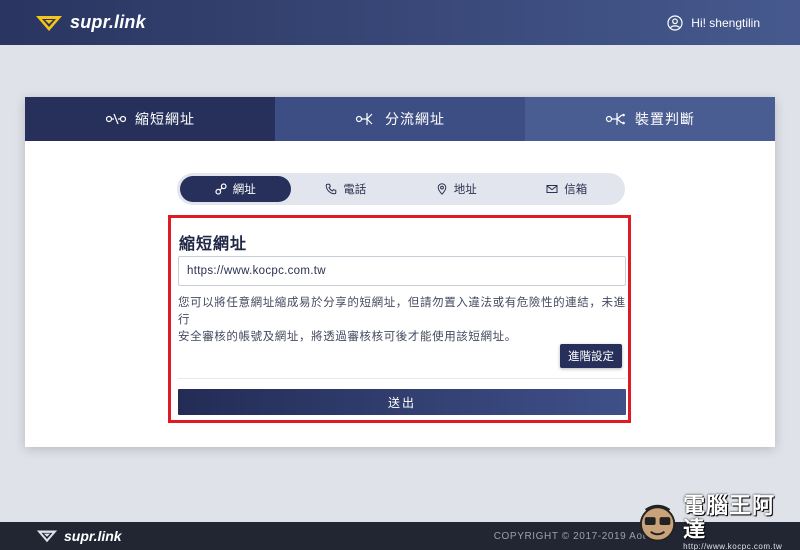 The height and width of the screenshot is (550, 800). What do you see at coordinates (576, 190) in the screenshot?
I see `pill-label: 信箱` at bounding box center [576, 190].